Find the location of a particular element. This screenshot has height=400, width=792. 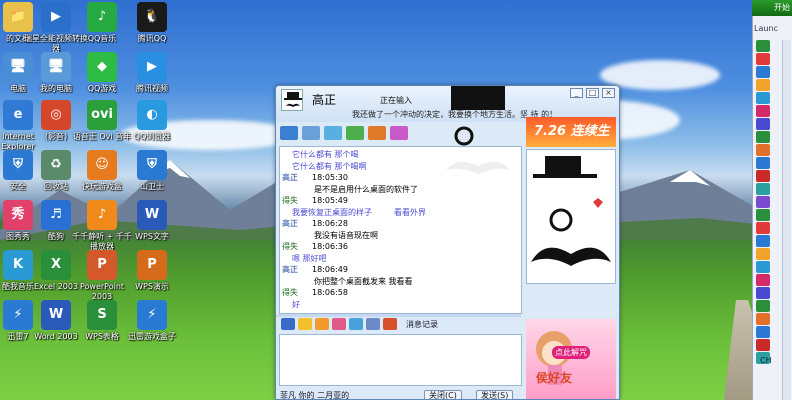

desktop-icon-label: WPS演示 is located at coordinates (152, 286).